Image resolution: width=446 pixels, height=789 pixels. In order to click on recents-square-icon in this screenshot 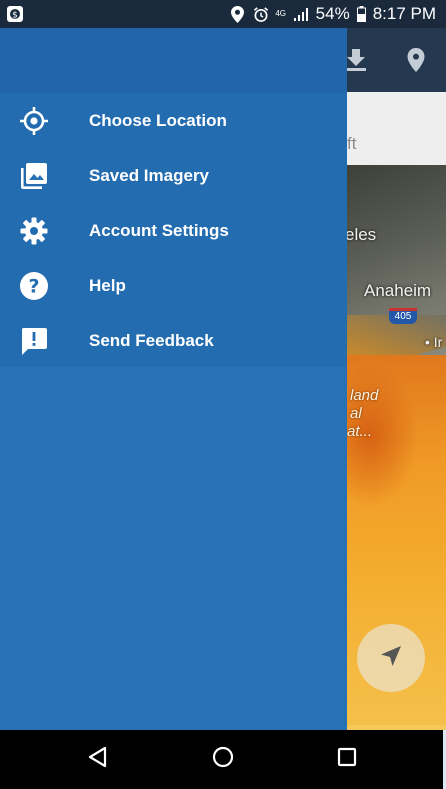, I will do `click(347, 759)`.